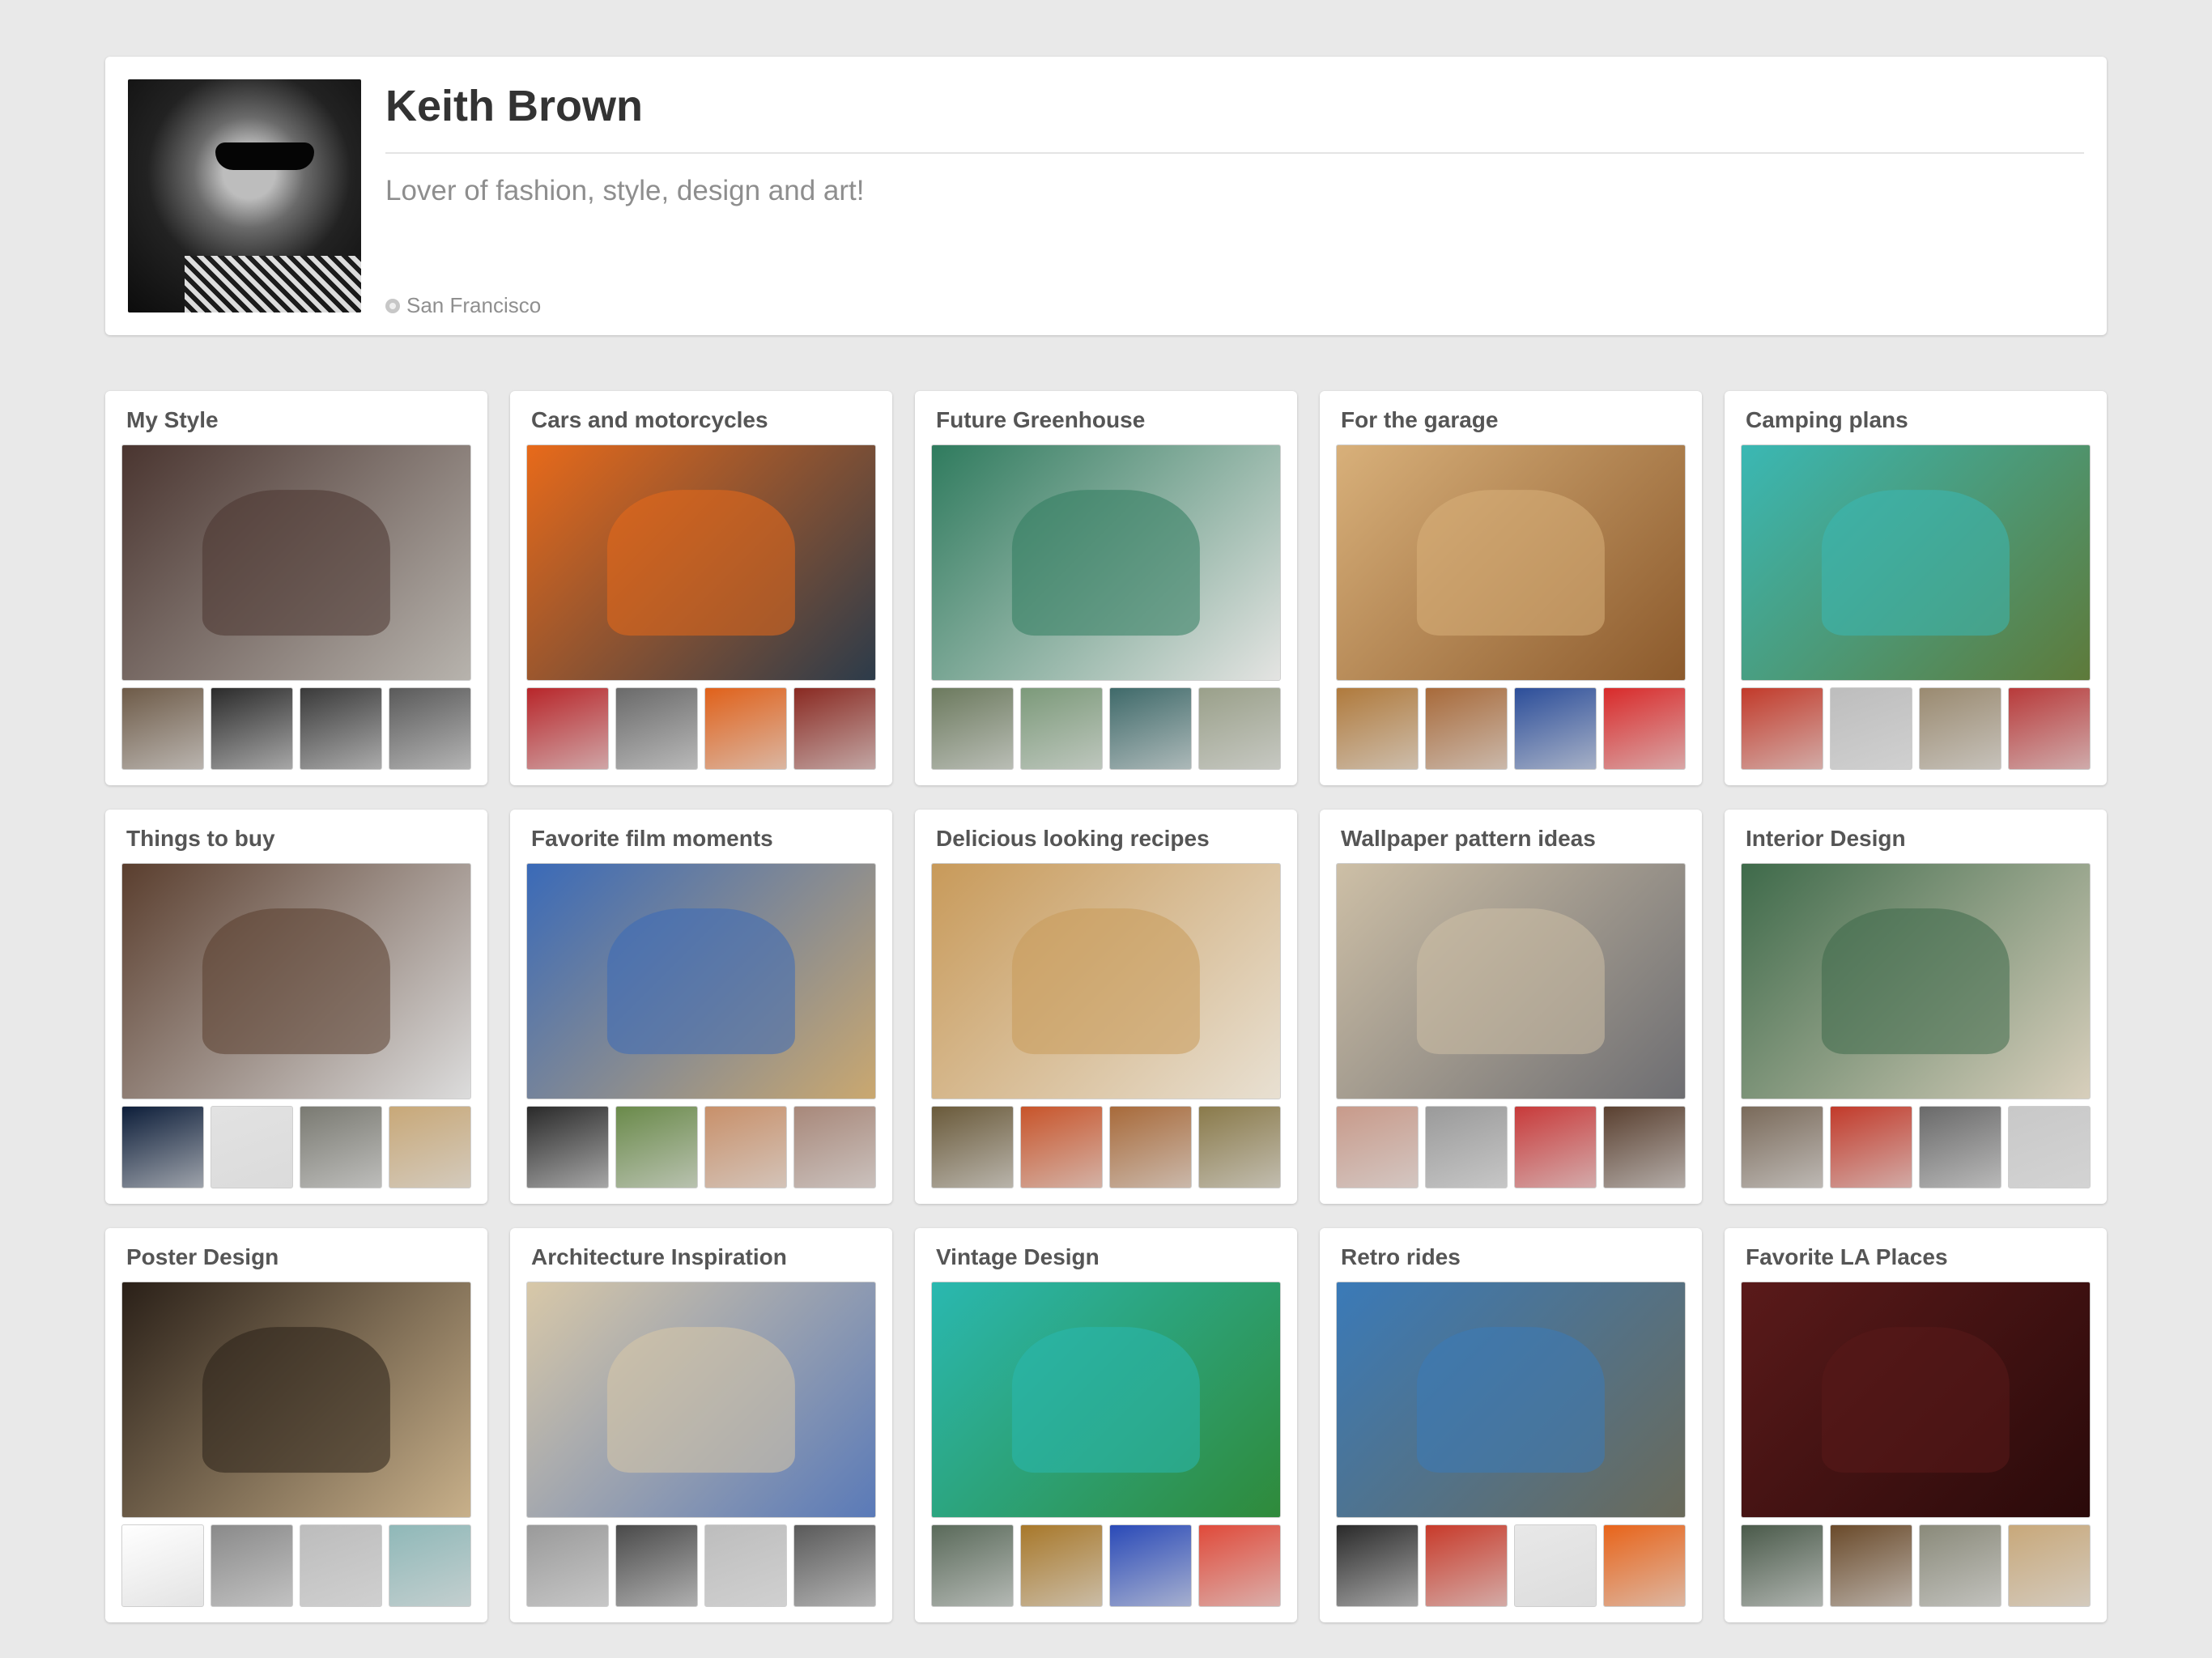 The height and width of the screenshot is (1658, 2212). I want to click on board-card: Cars and motorcycles, so click(701, 588).